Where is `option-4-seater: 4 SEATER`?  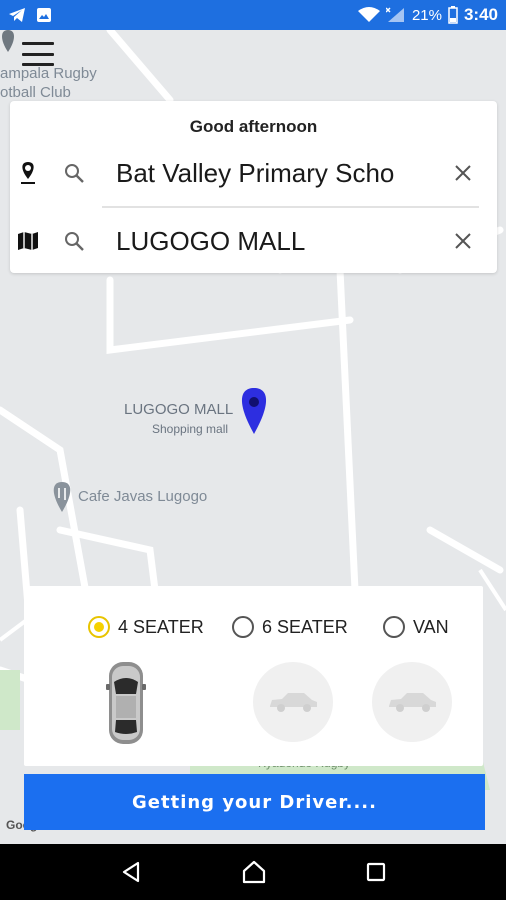 option-4-seater: 4 SEATER is located at coordinates (146, 627).